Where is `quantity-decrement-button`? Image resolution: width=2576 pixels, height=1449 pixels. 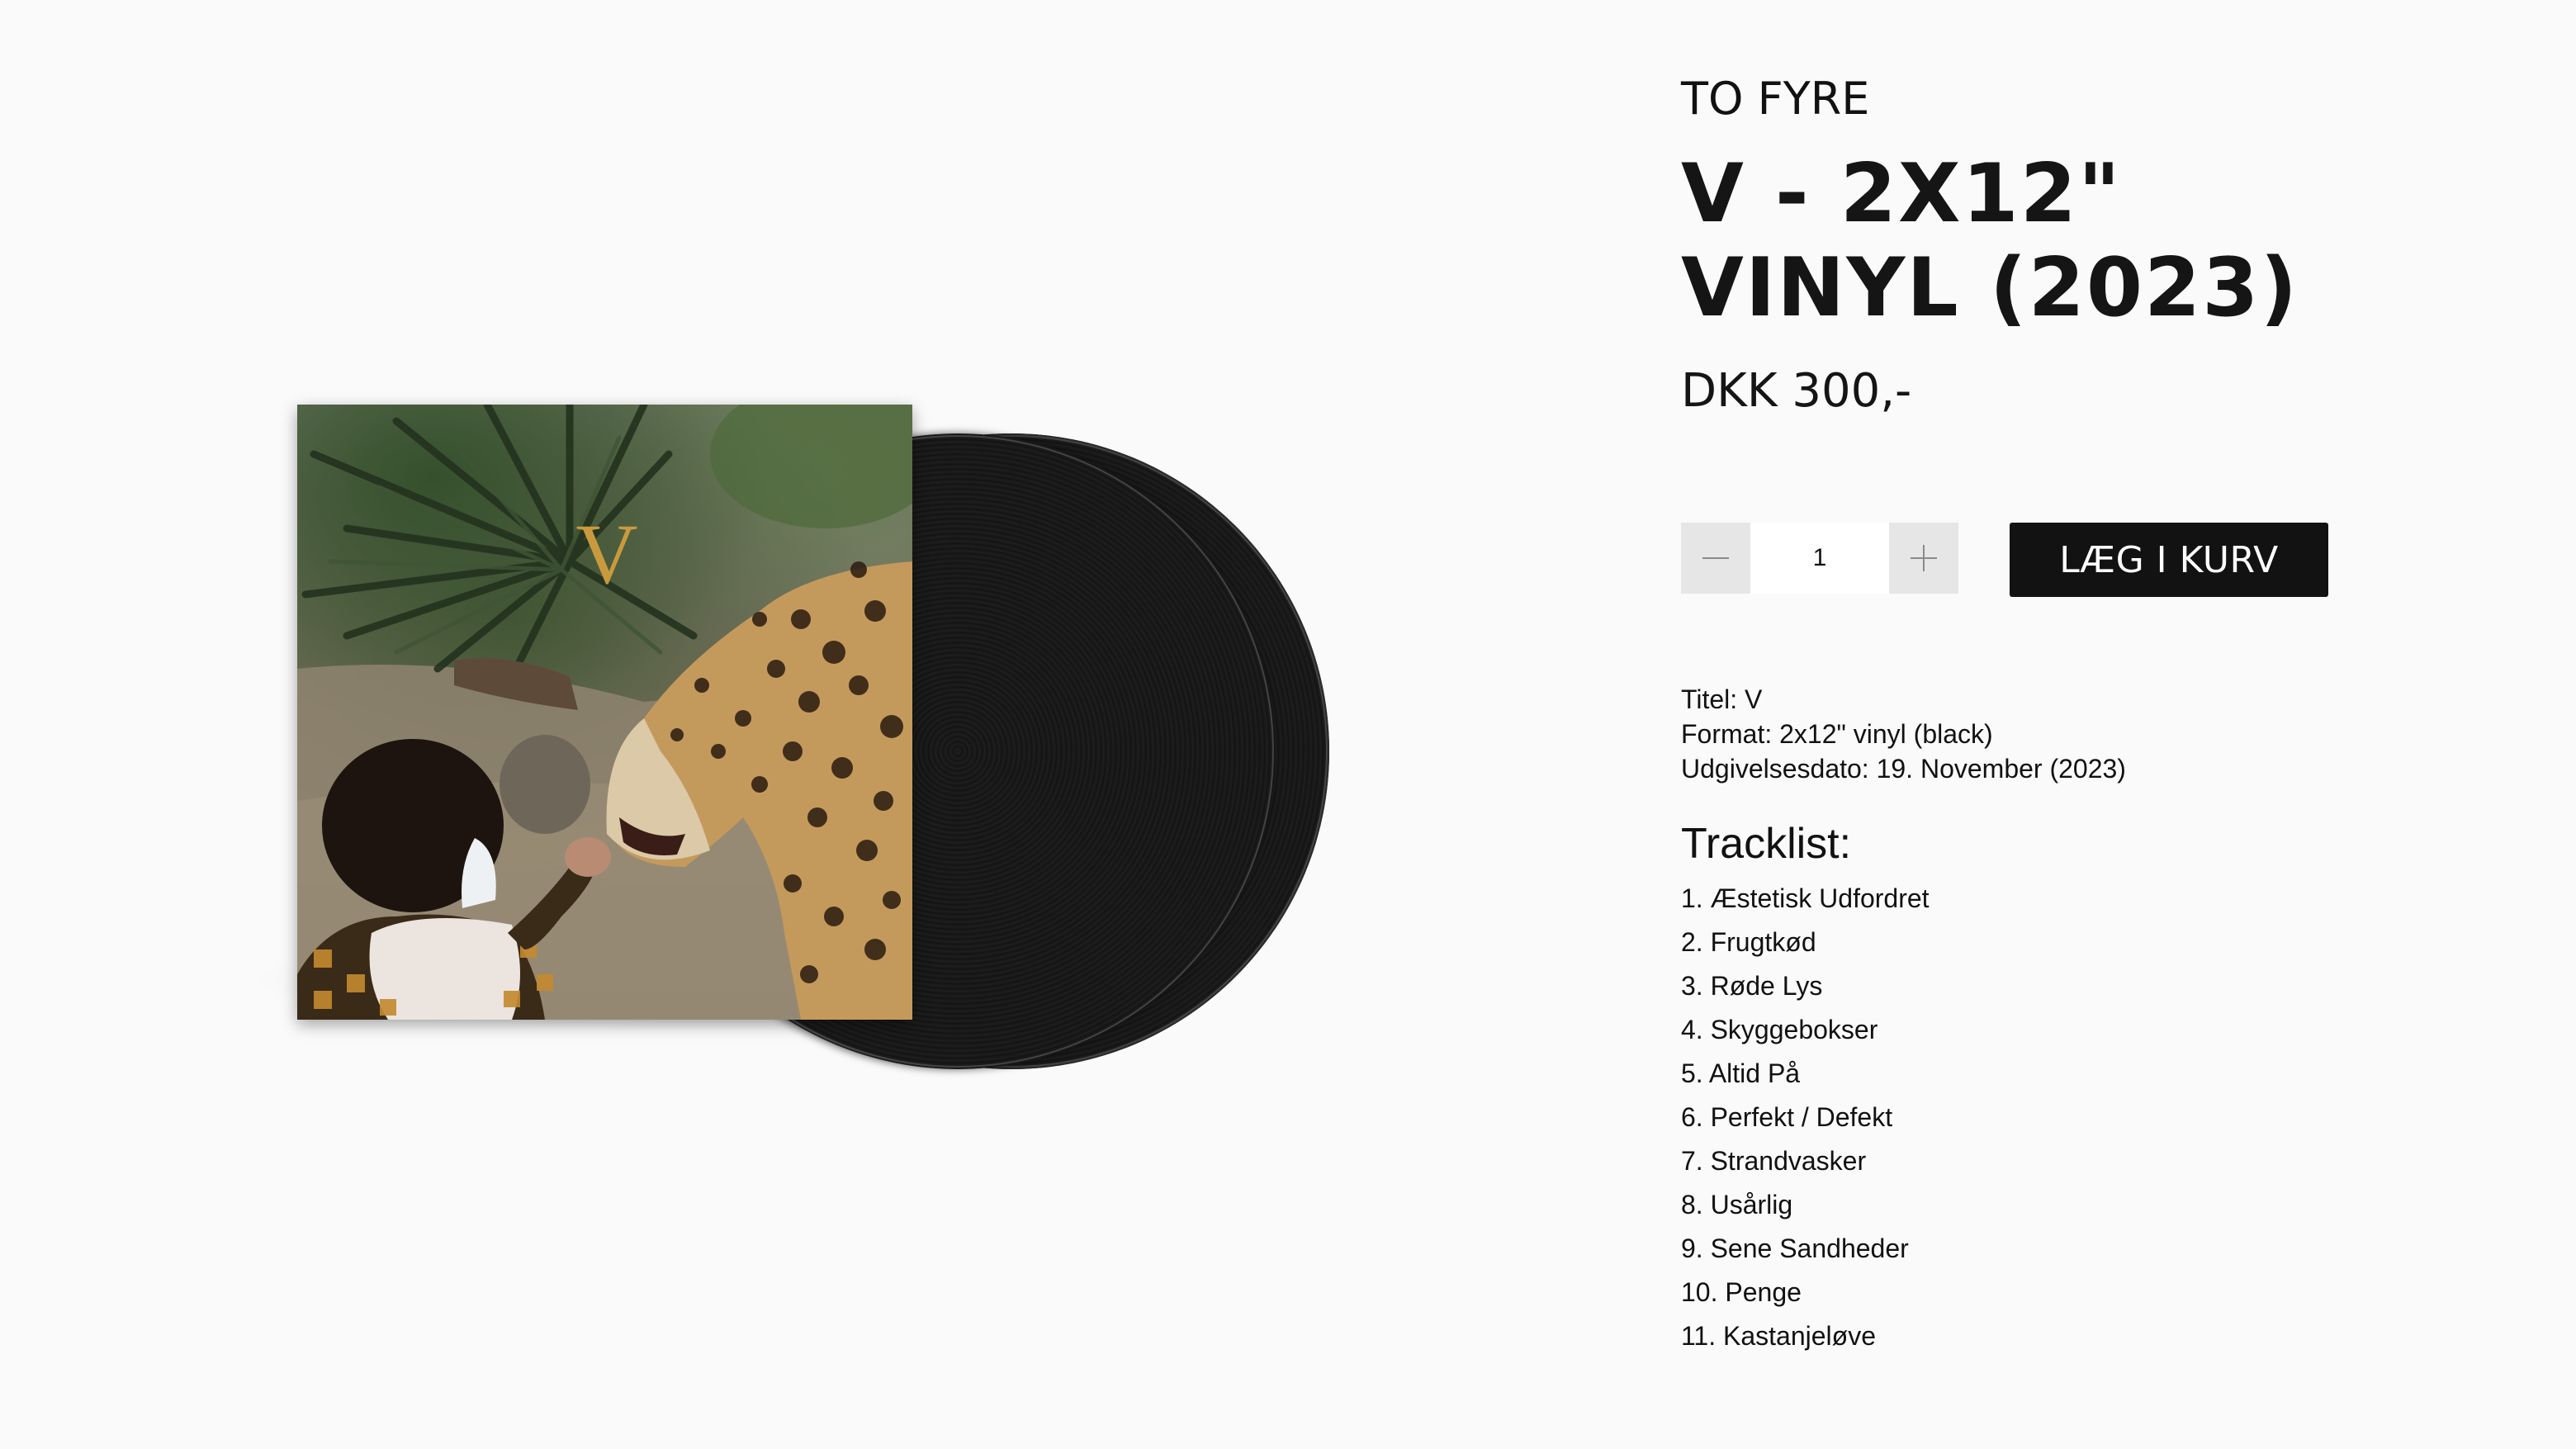
quantity-decrement-button is located at coordinates (1715, 558).